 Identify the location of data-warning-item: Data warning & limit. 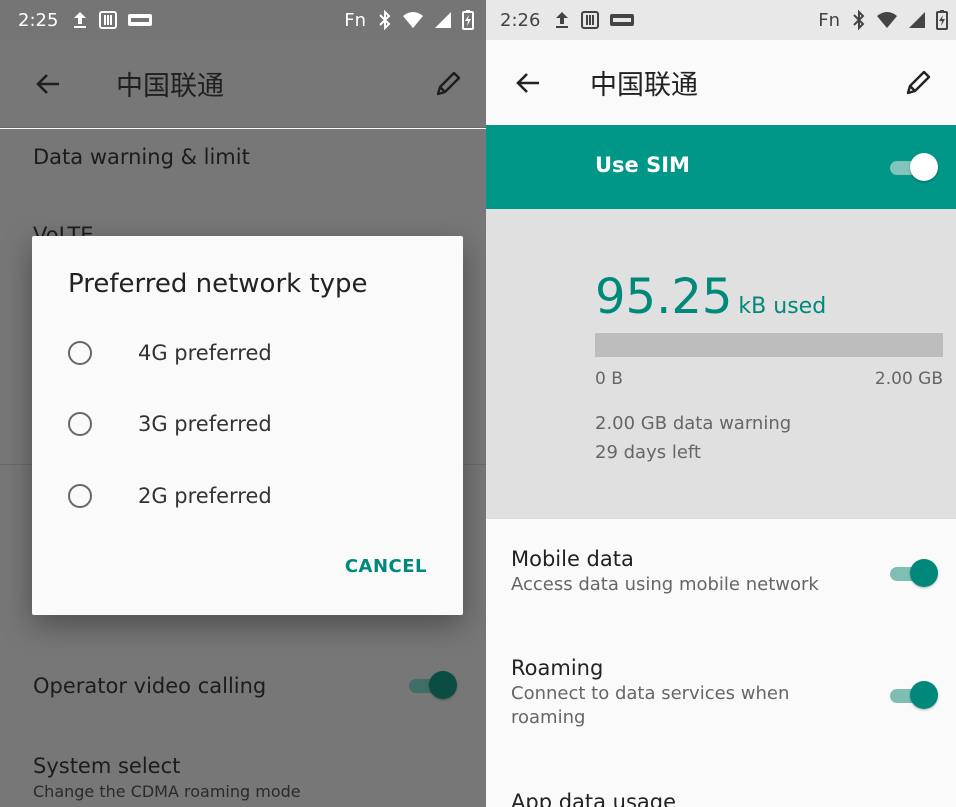
(249, 157).